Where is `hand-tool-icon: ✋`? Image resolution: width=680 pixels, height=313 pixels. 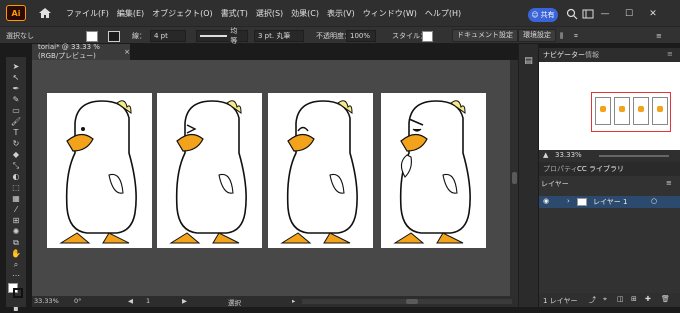 hand-tool-icon: ✋ is located at coordinates (16, 253).